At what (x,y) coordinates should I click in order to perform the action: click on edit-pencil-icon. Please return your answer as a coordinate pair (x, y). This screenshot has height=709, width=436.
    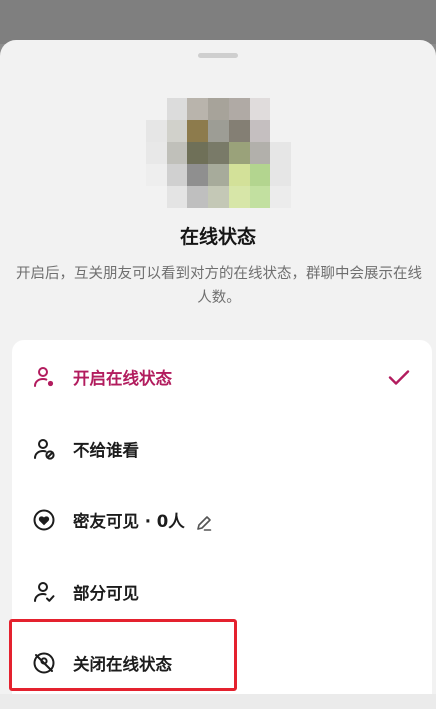
    Looking at the image, I should click on (204, 523).